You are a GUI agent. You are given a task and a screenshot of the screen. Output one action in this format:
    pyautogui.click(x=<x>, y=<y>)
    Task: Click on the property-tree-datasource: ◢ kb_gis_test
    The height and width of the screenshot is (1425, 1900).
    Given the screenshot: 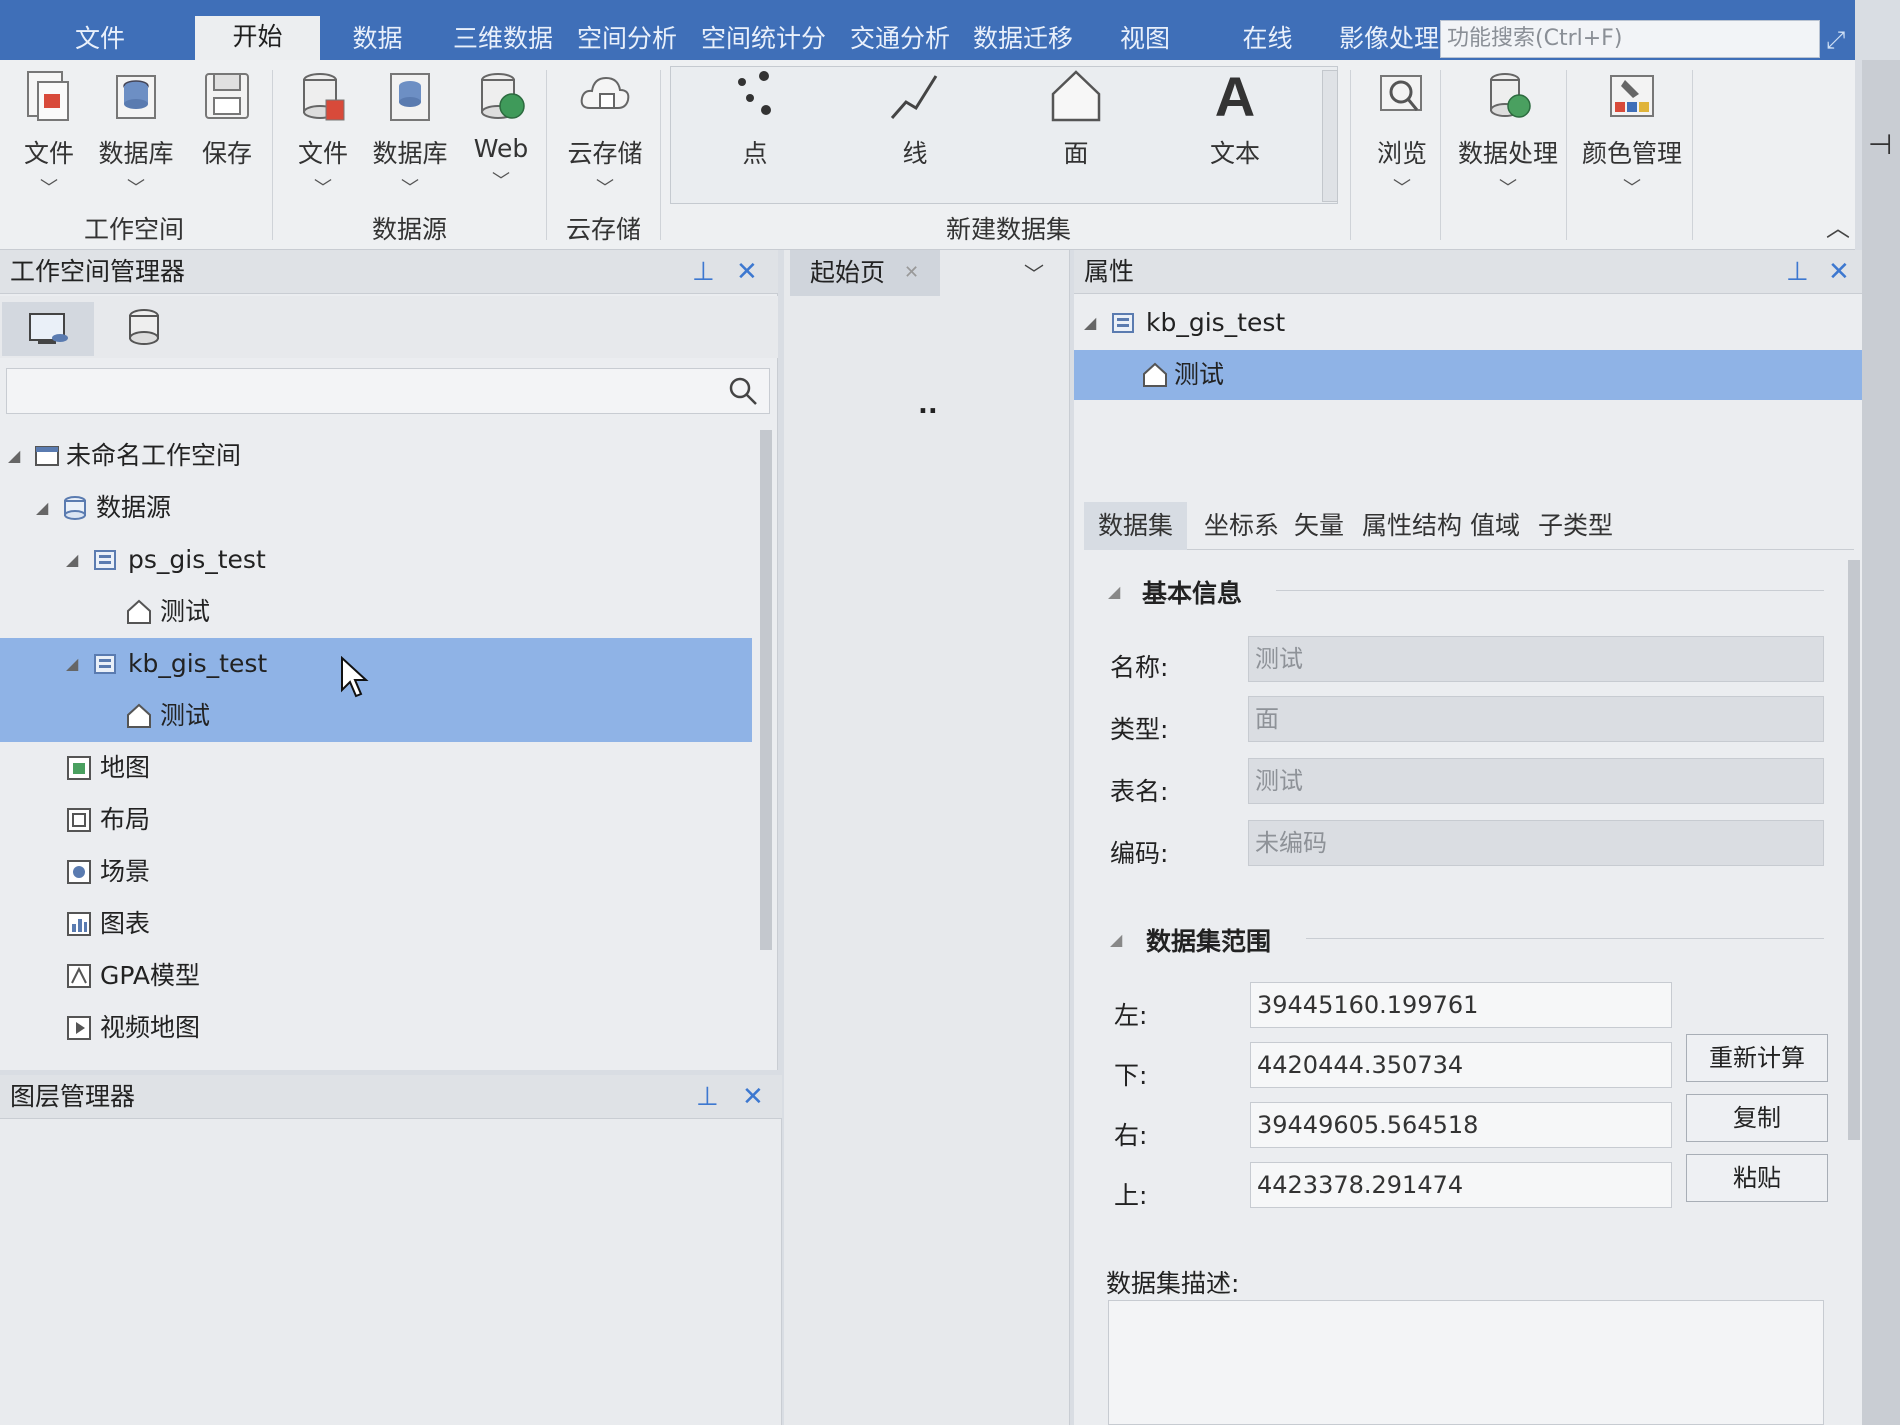 What is the action you would take?
    pyautogui.click(x=1468, y=323)
    